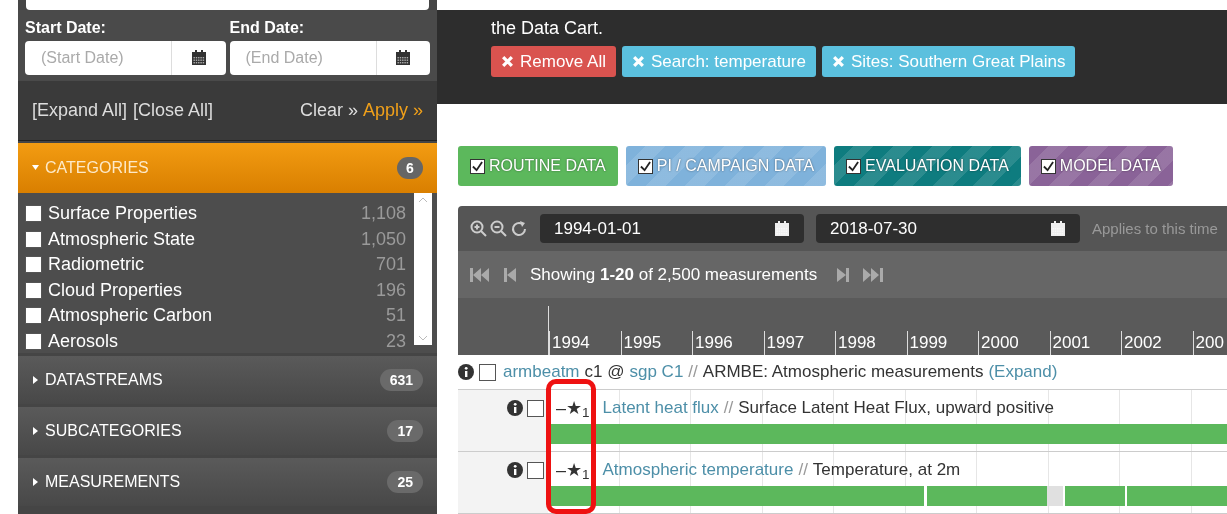 This screenshot has width=1227, height=514. What do you see at coordinates (328, 110) in the screenshot?
I see `clear-link: Clear »` at bounding box center [328, 110].